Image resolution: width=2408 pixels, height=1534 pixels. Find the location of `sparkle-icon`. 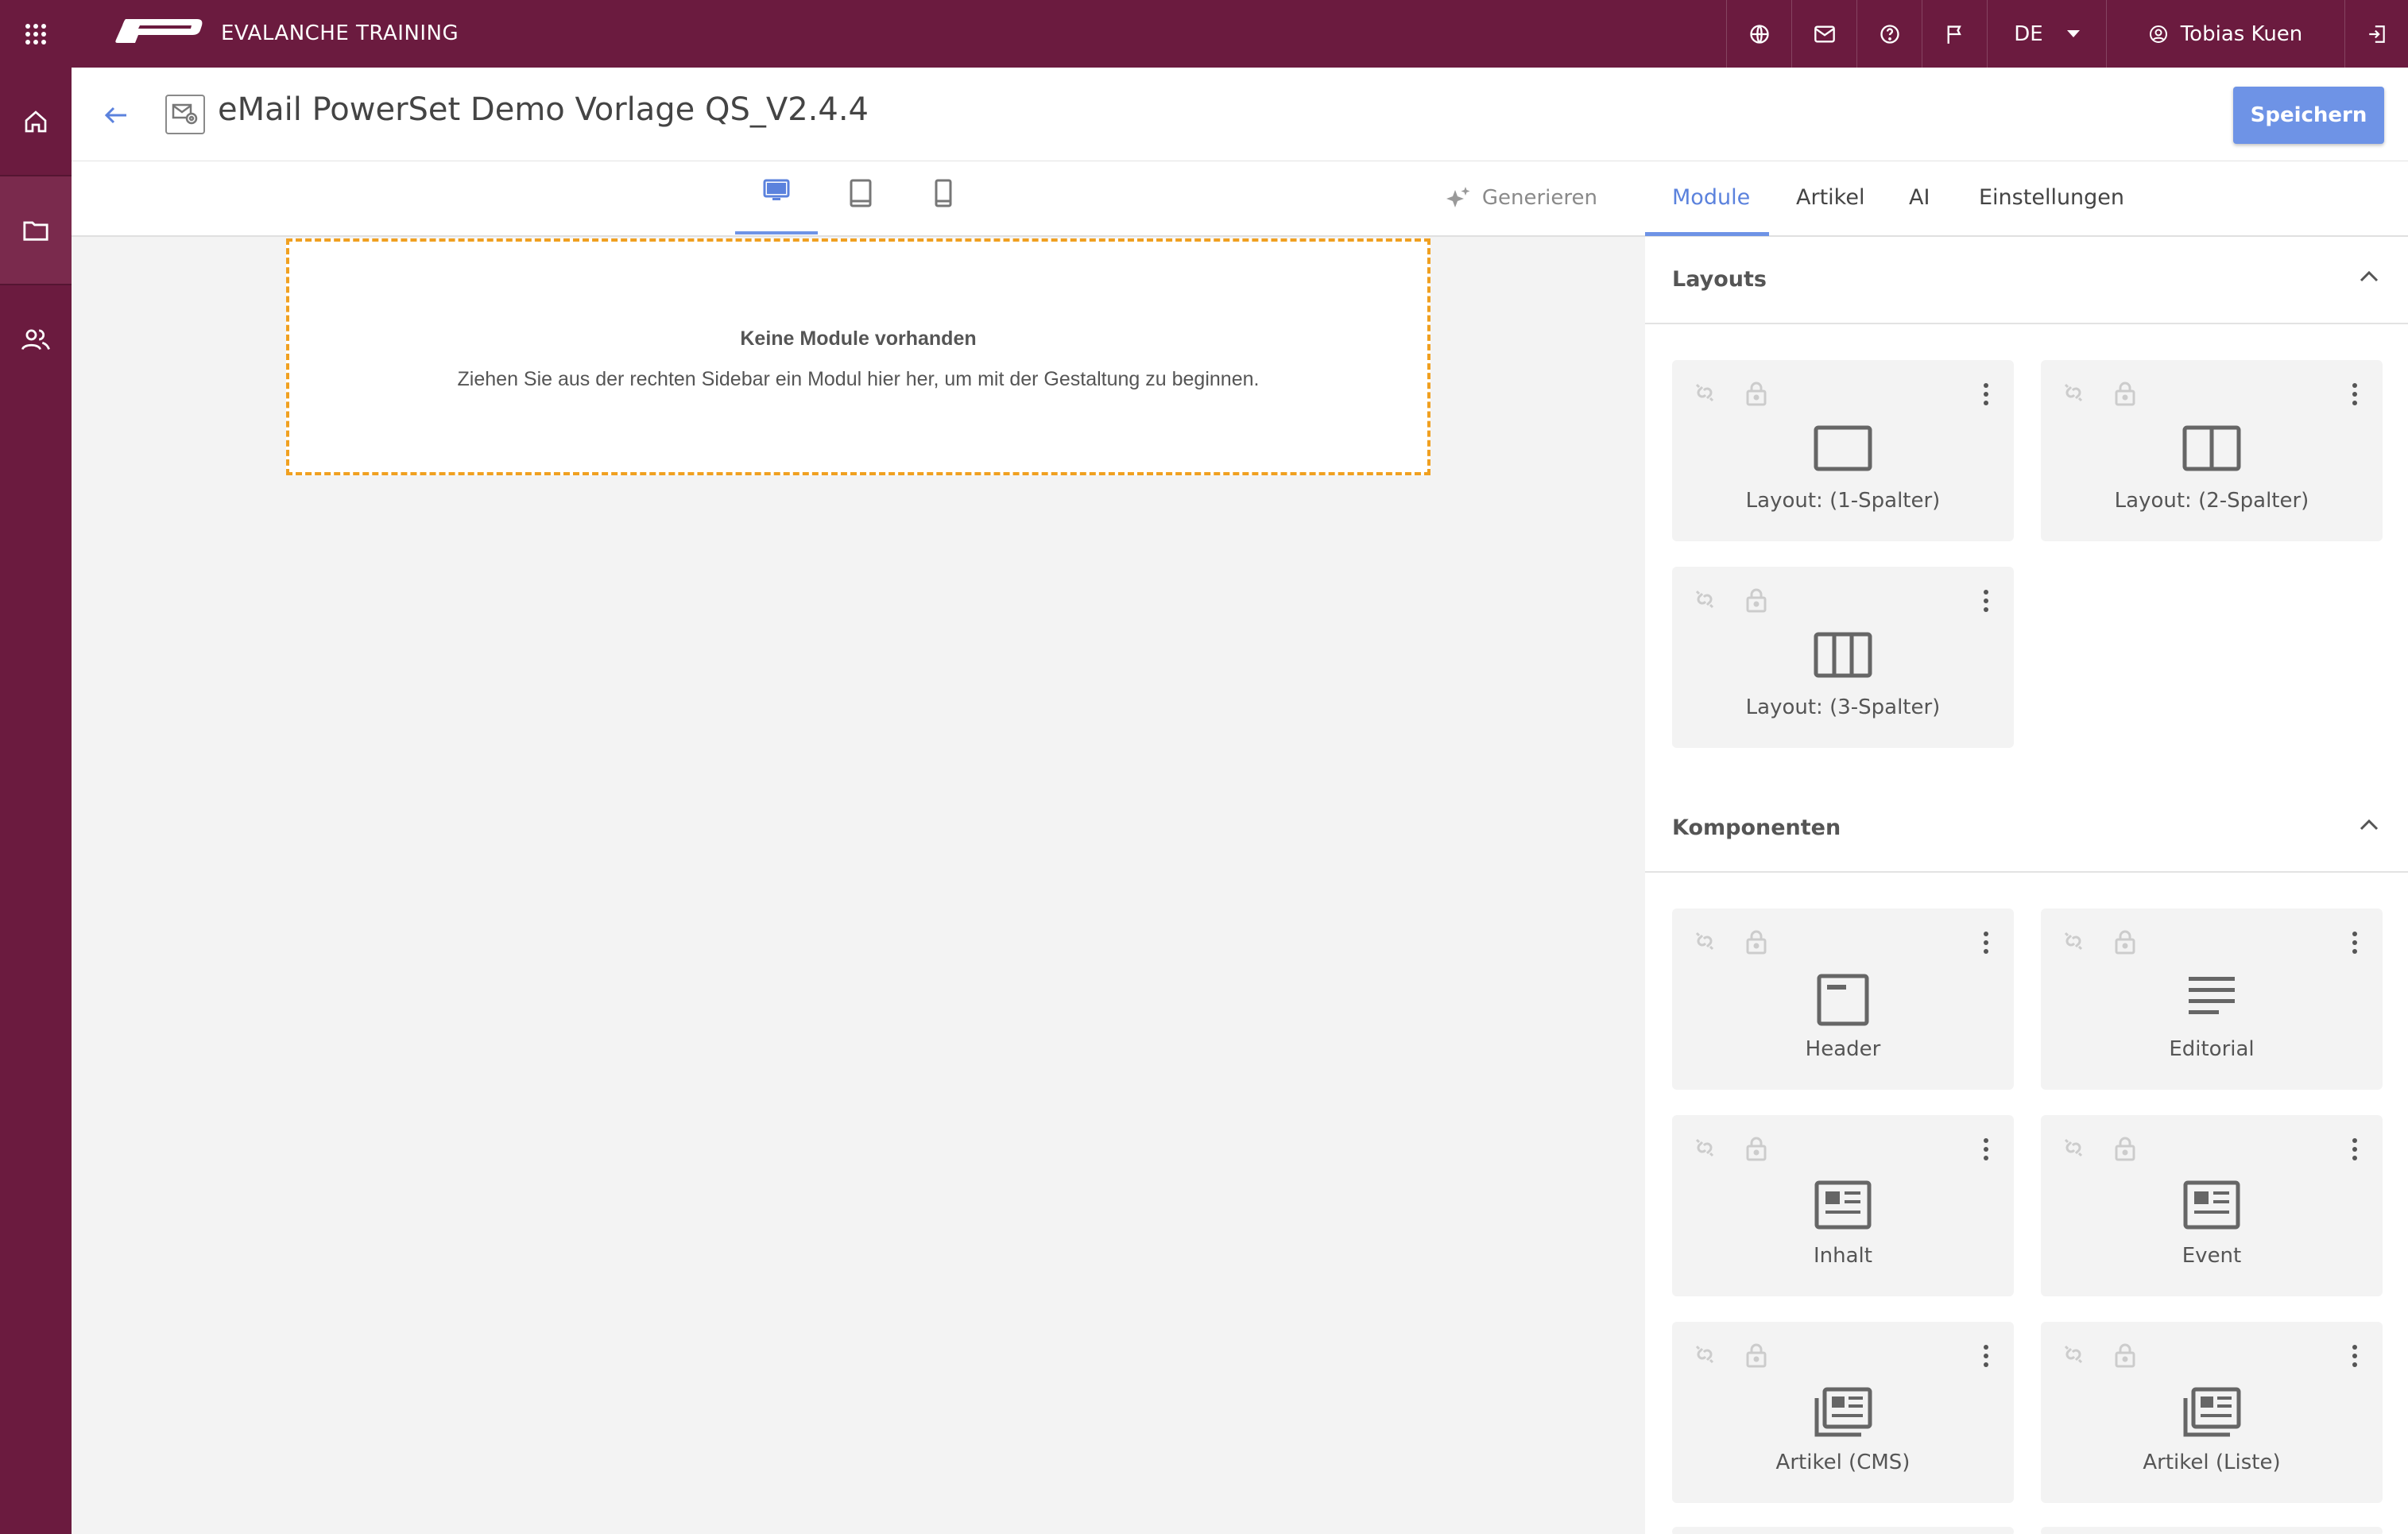

sparkle-icon is located at coordinates (1458, 197).